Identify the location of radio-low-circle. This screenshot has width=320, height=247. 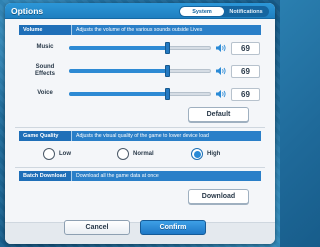
(49, 154).